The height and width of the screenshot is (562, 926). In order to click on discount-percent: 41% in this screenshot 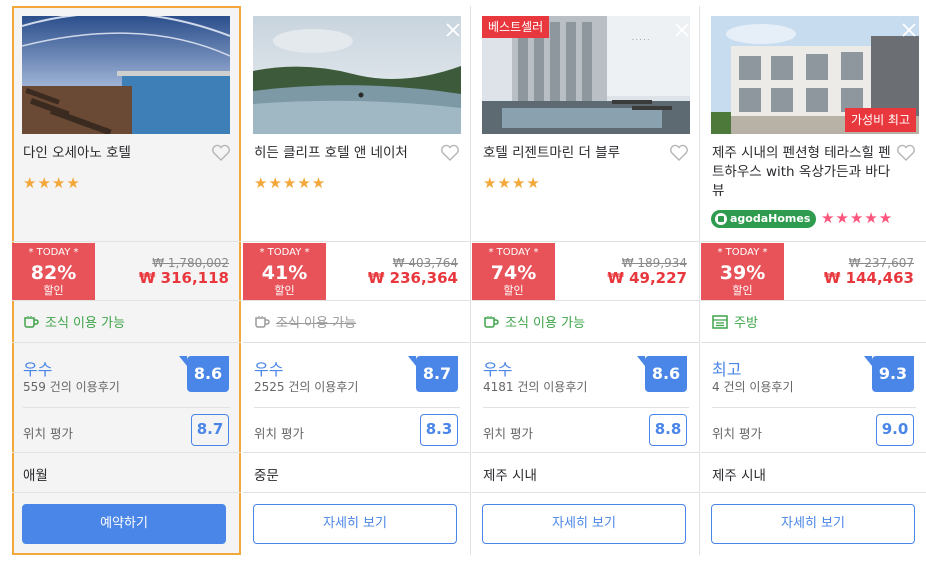, I will do `click(284, 273)`.